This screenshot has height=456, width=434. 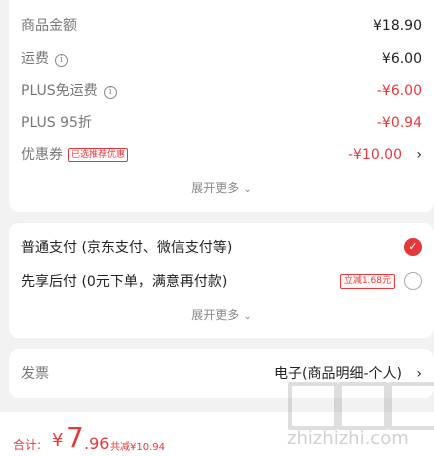 What do you see at coordinates (59, 91) in the screenshot?
I see `plus-free-shipping-label: PLUS免运费` at bounding box center [59, 91].